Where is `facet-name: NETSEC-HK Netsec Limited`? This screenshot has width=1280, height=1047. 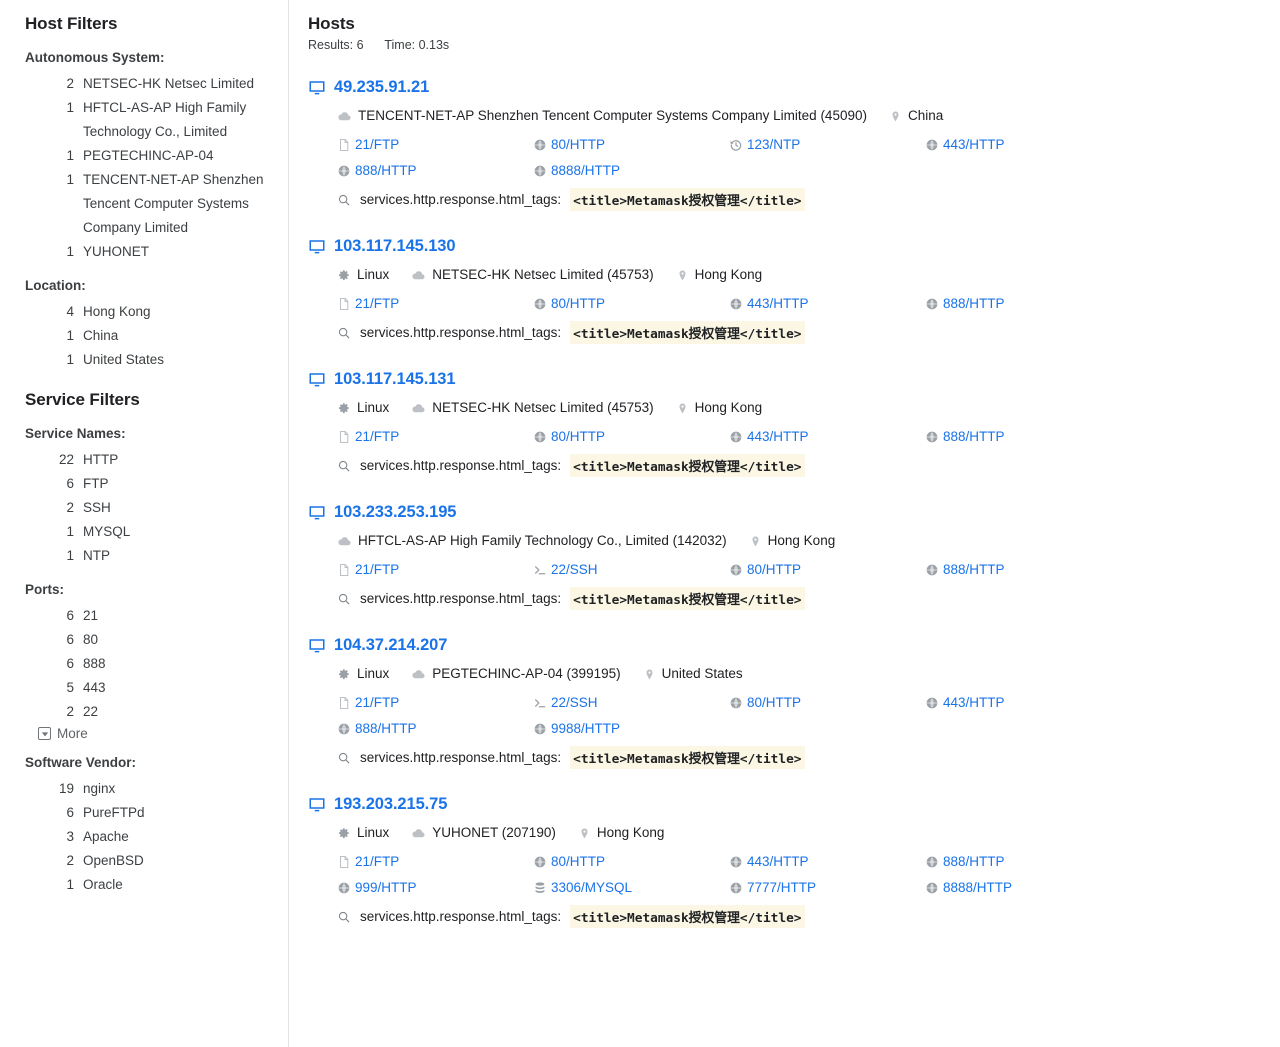
facet-name: NETSEC-HK Netsec Limited is located at coordinates (185, 84).